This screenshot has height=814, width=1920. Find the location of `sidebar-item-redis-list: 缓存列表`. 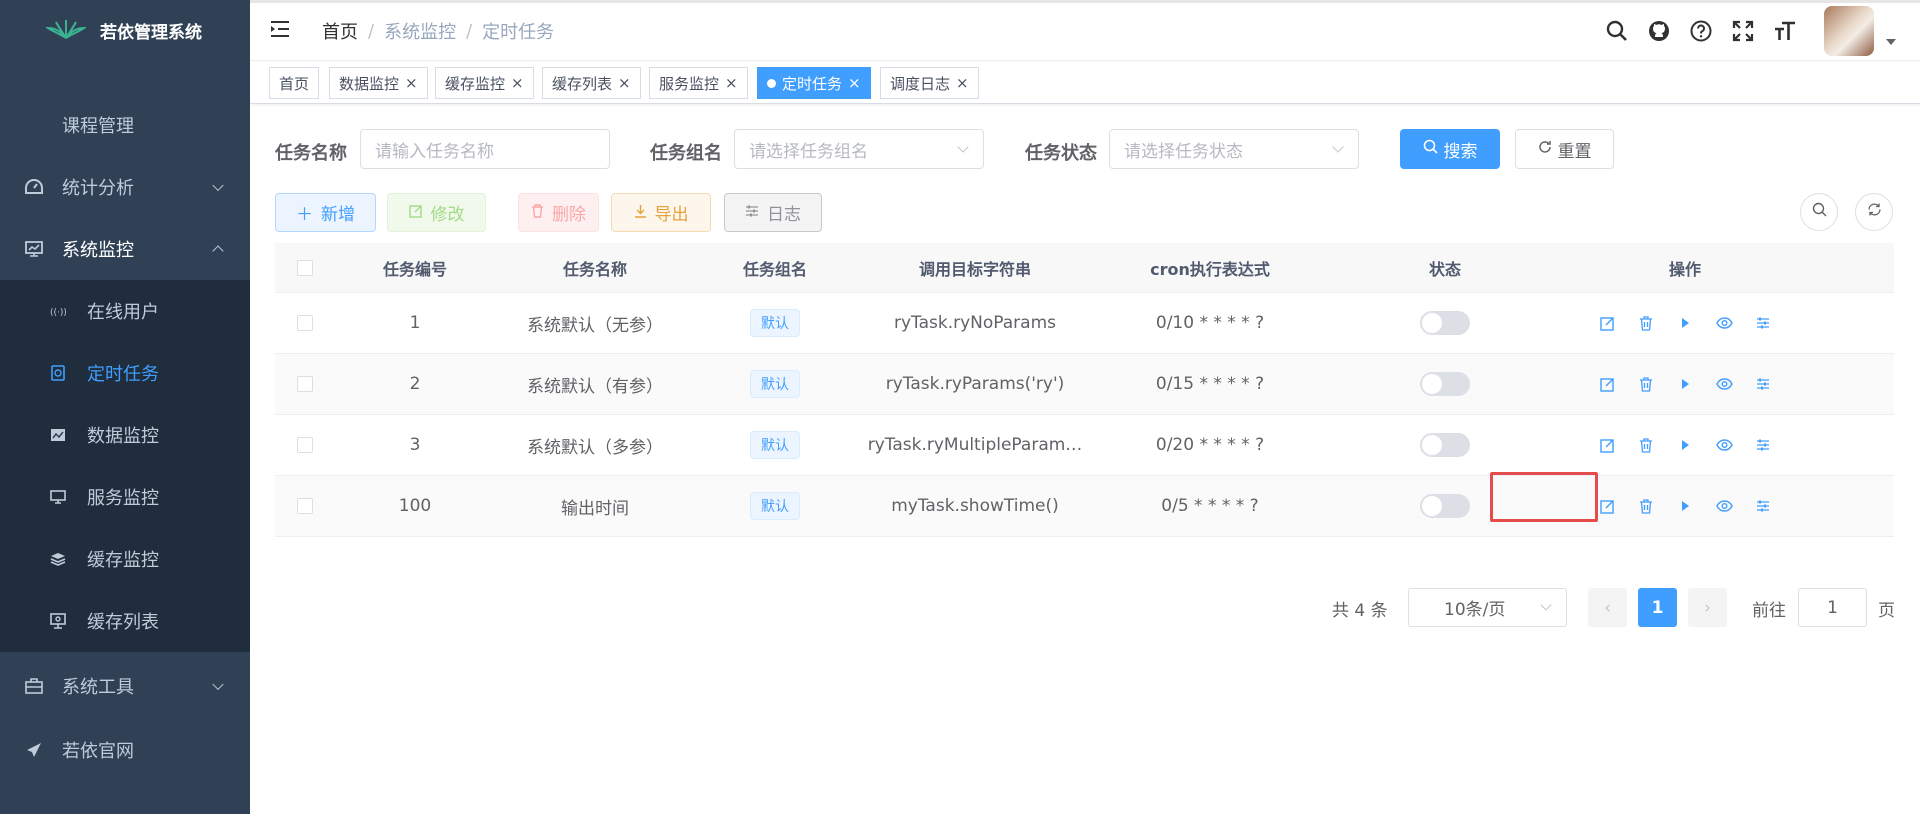

sidebar-item-redis-list: 缓存列表 is located at coordinates (125, 621).